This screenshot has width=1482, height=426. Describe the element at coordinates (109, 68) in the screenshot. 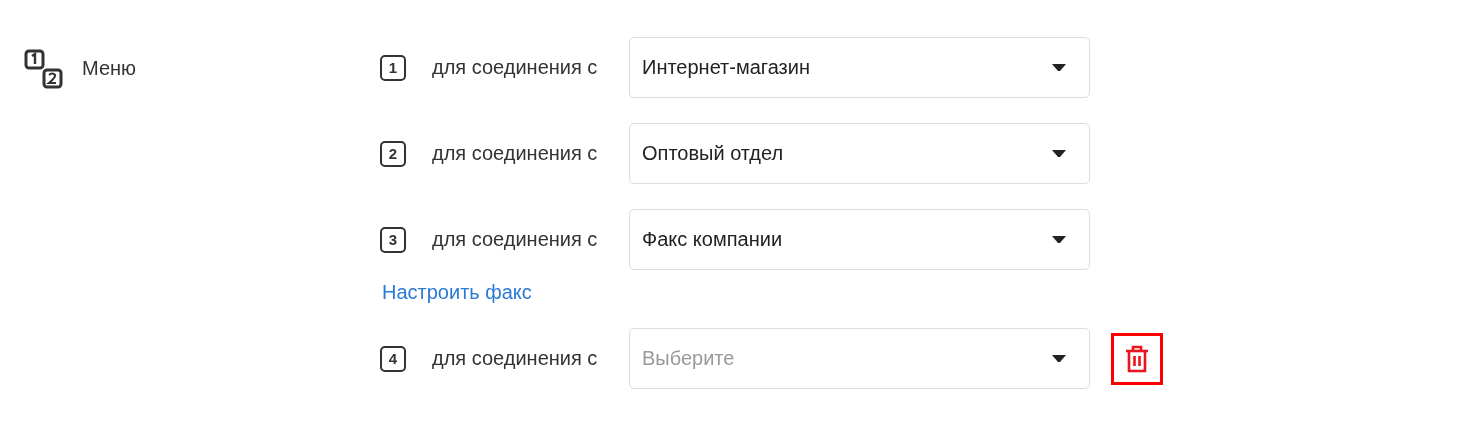

I see `menu-title: Меню` at that location.